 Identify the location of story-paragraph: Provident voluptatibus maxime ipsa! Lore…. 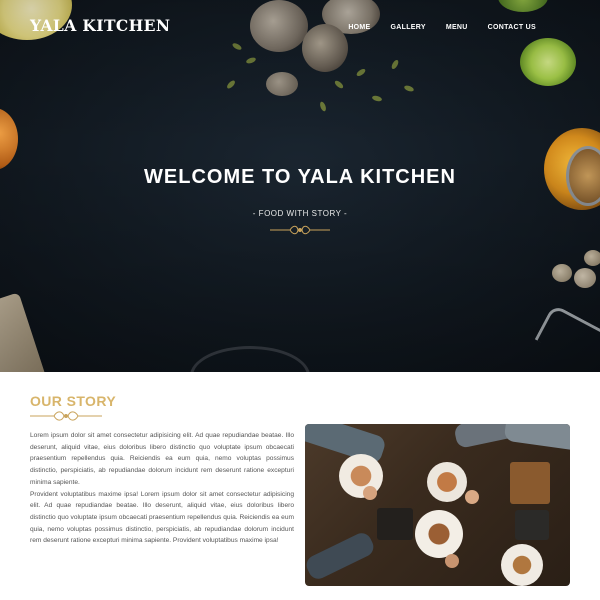
(162, 517).